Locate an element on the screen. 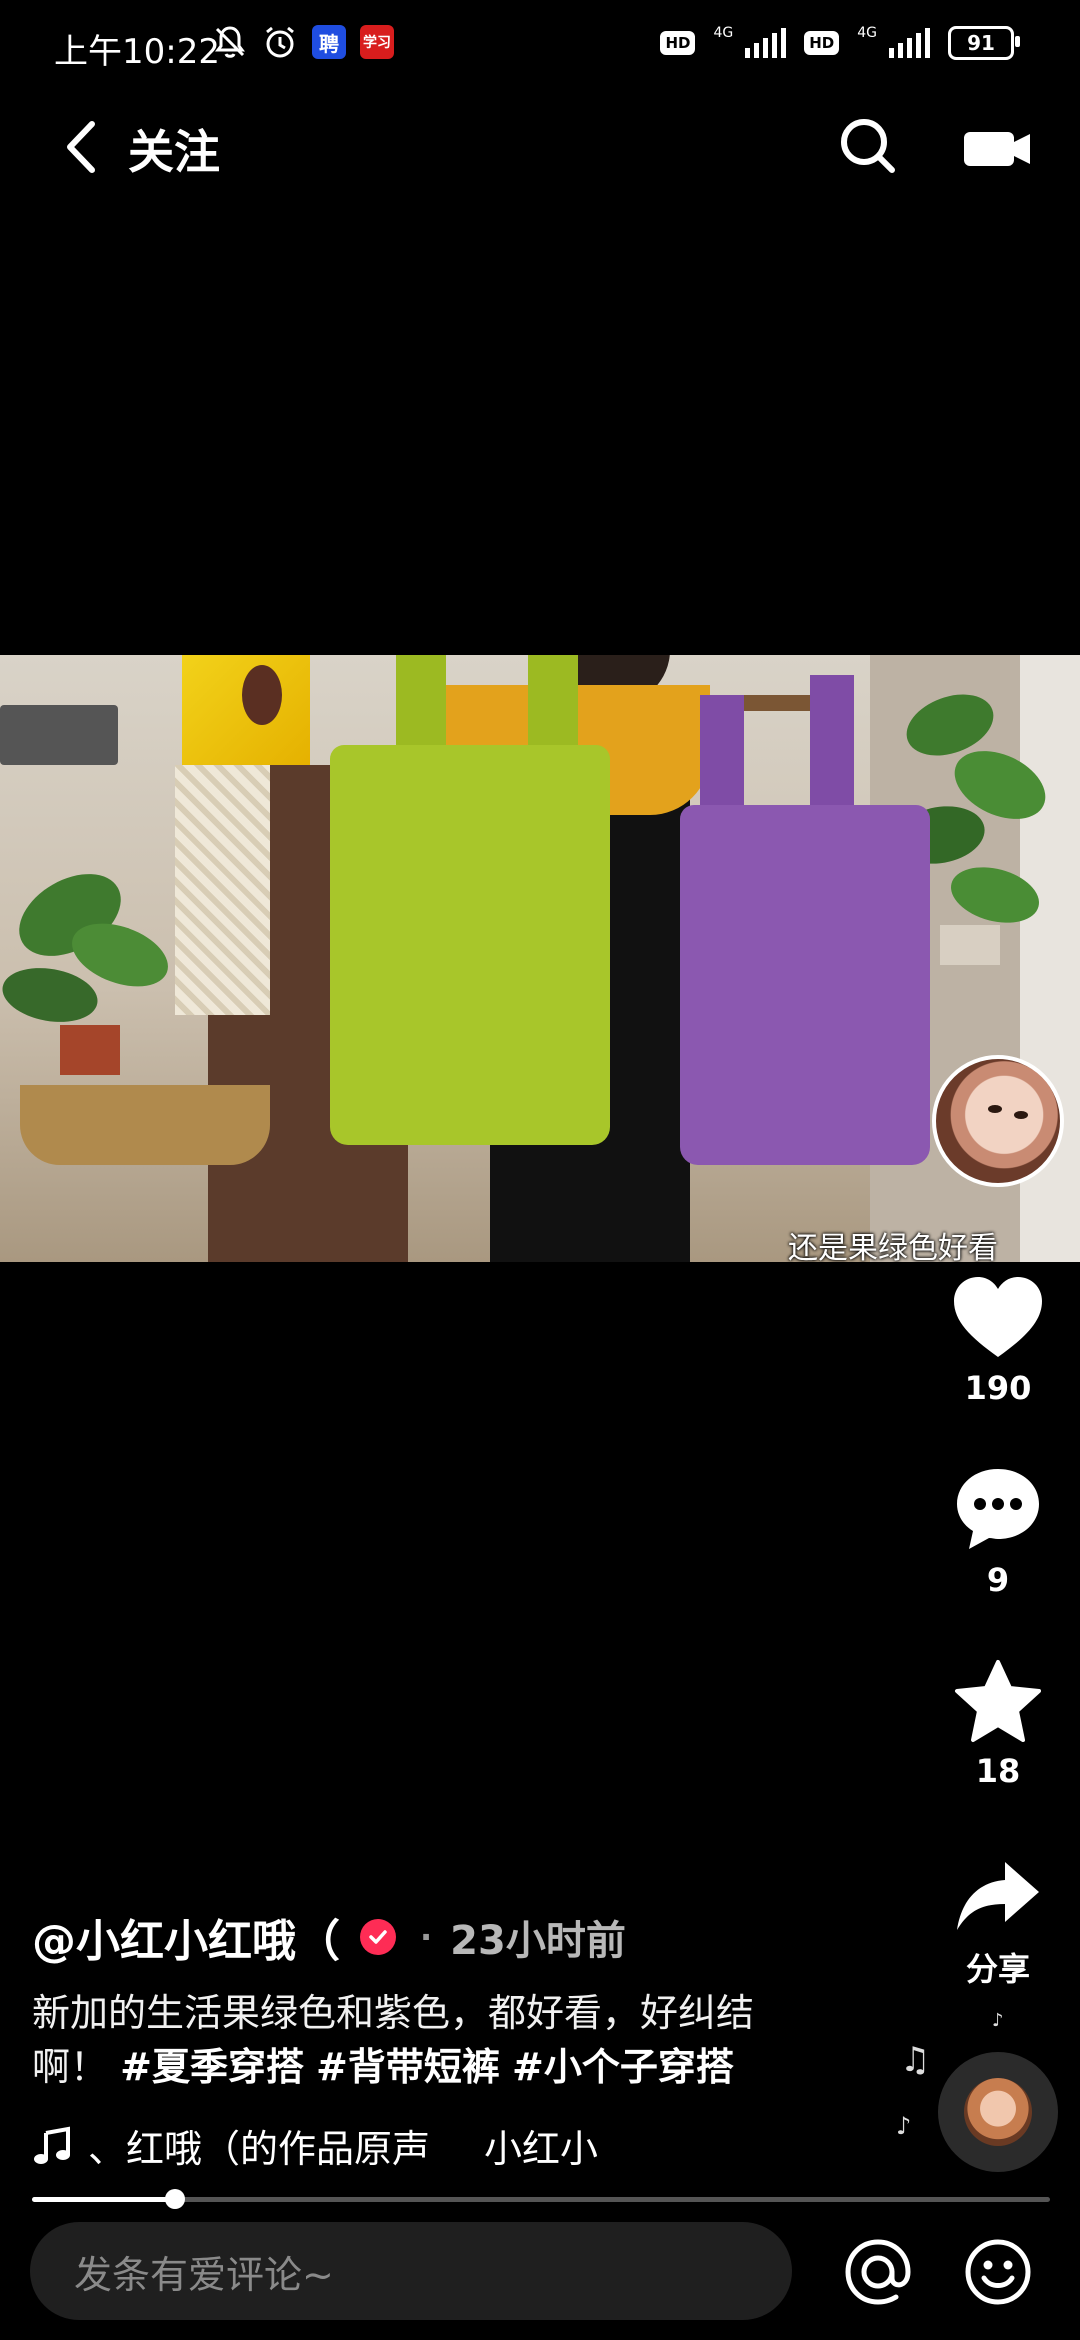  emoji-button is located at coordinates (998, 2272).